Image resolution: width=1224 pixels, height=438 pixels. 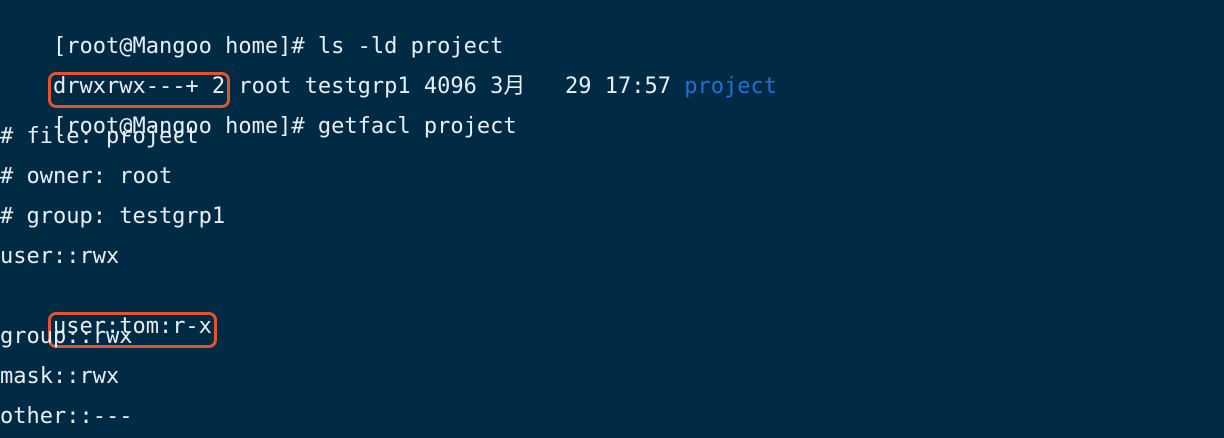 What do you see at coordinates (60, 256) in the screenshot?
I see `acl-user-entry: user::rwx` at bounding box center [60, 256].